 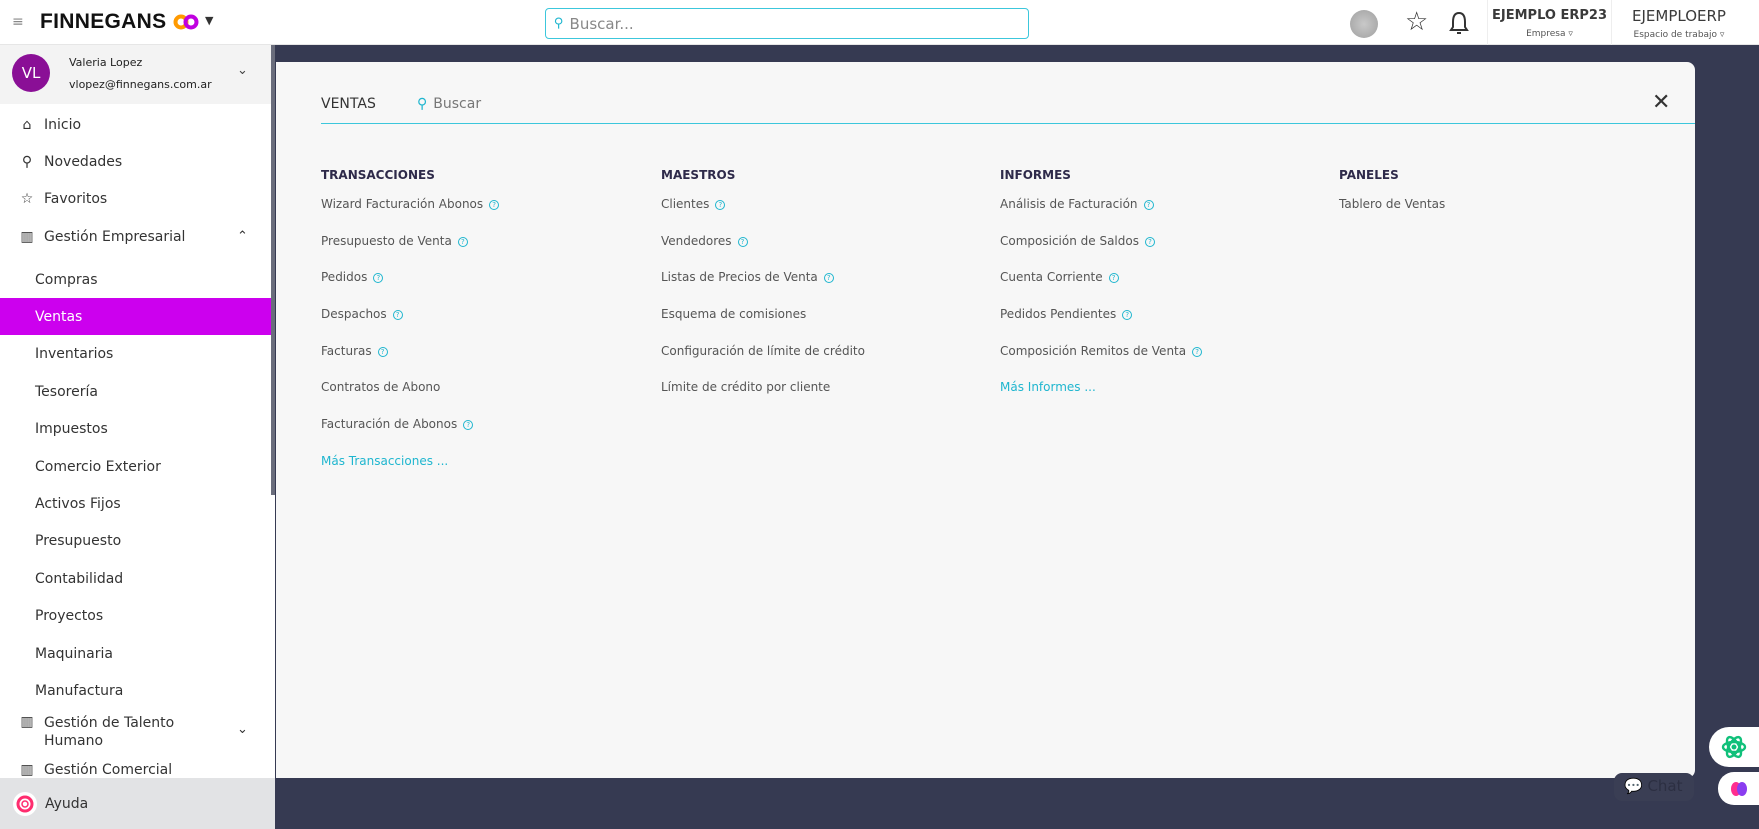 I want to click on menu-item-label: Composición de Saldos, so click(x=1069, y=240).